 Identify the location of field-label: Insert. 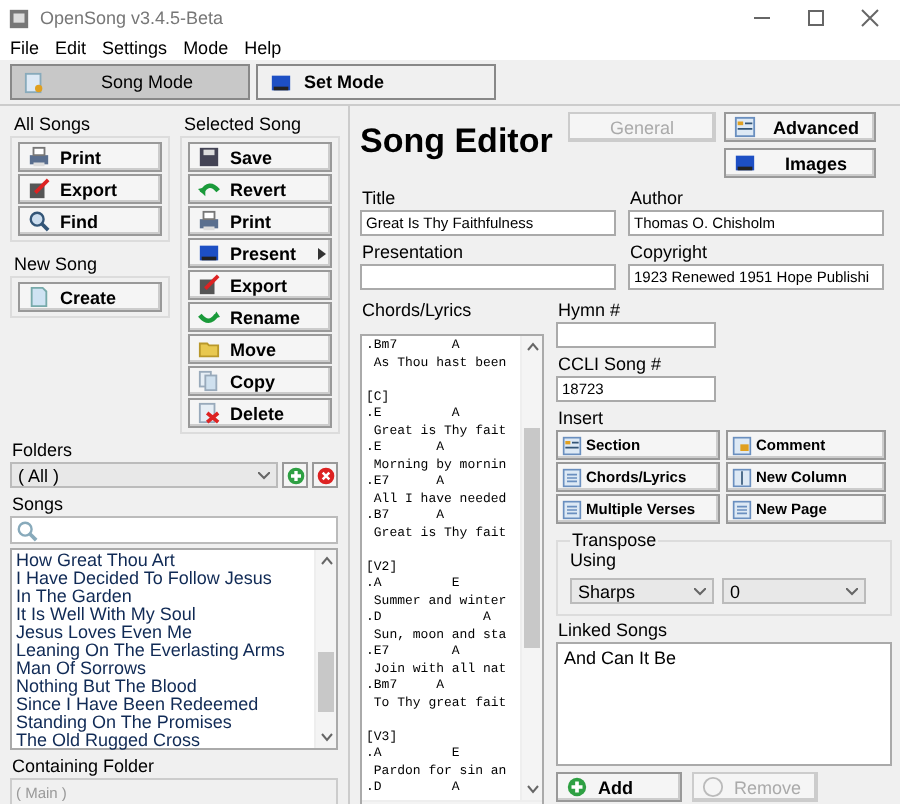
(582, 418).